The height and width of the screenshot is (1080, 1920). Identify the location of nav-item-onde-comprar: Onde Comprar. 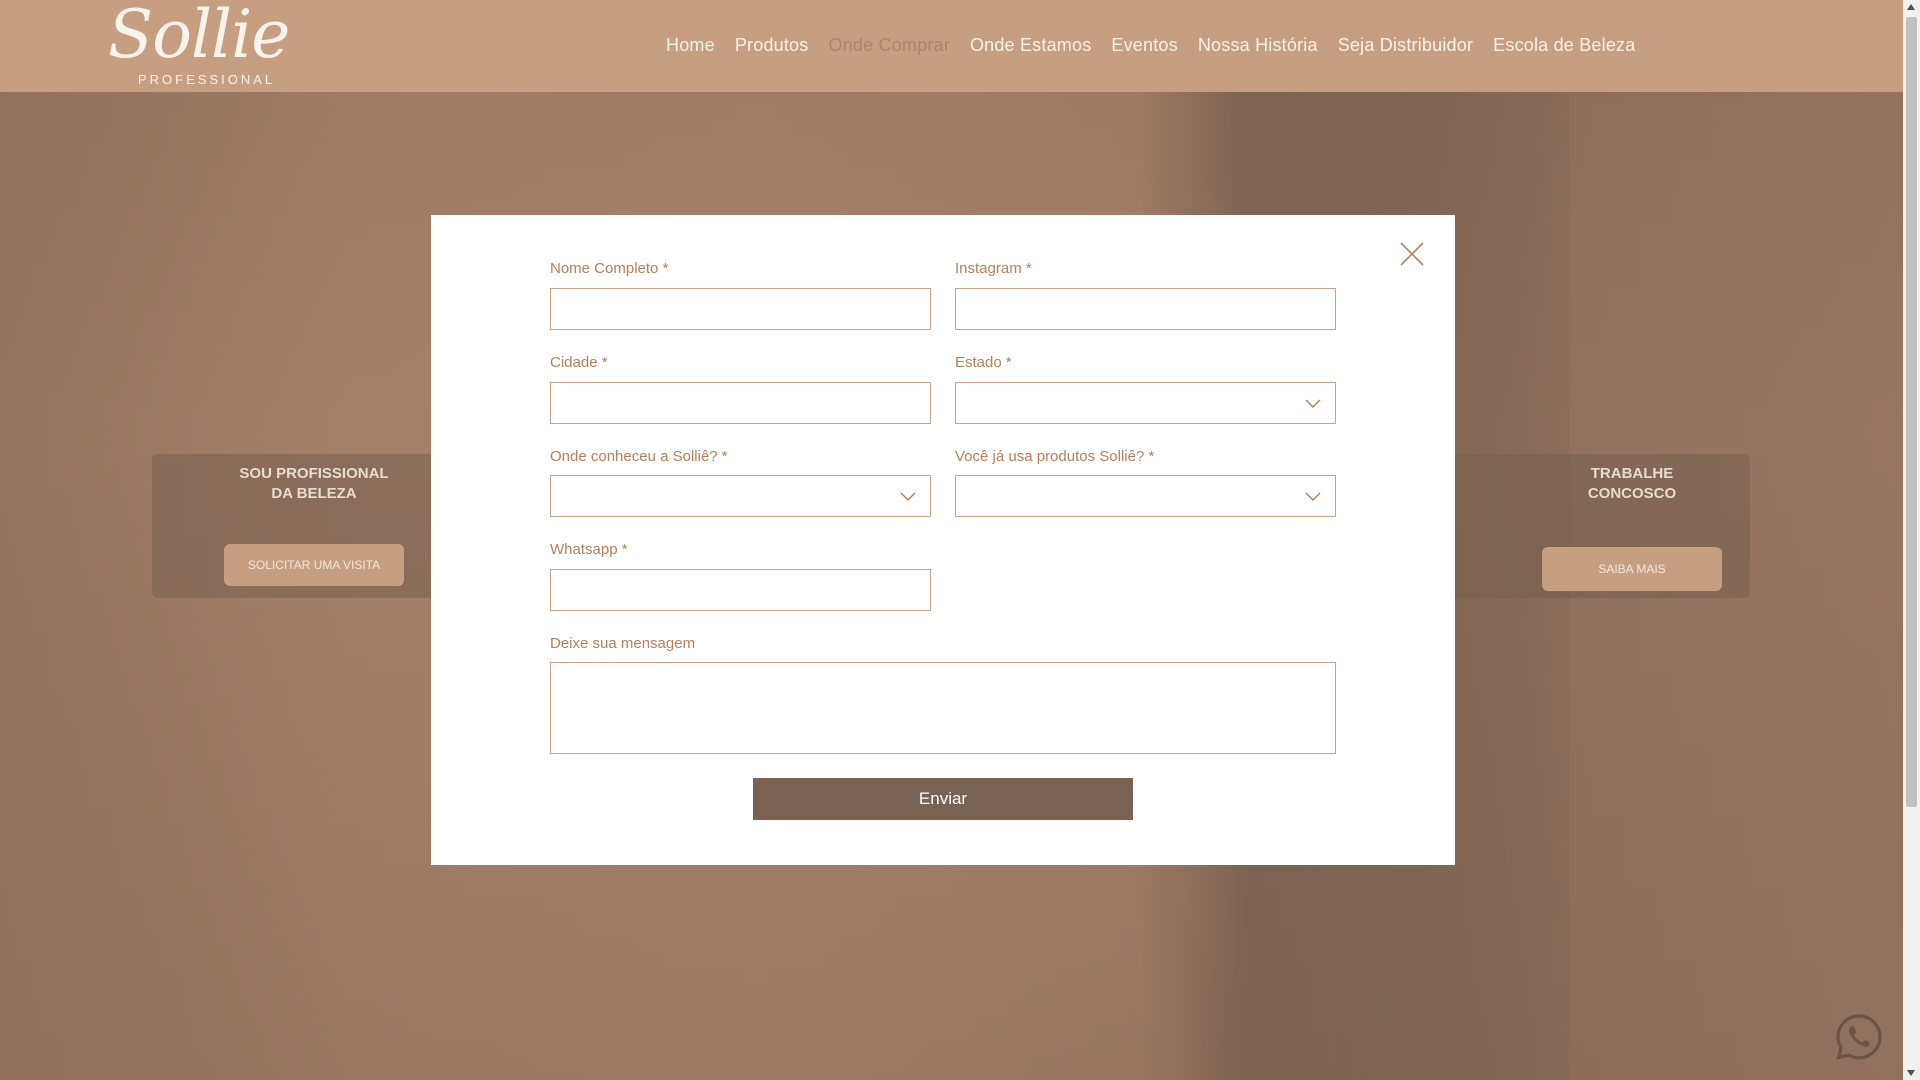
(888, 45).